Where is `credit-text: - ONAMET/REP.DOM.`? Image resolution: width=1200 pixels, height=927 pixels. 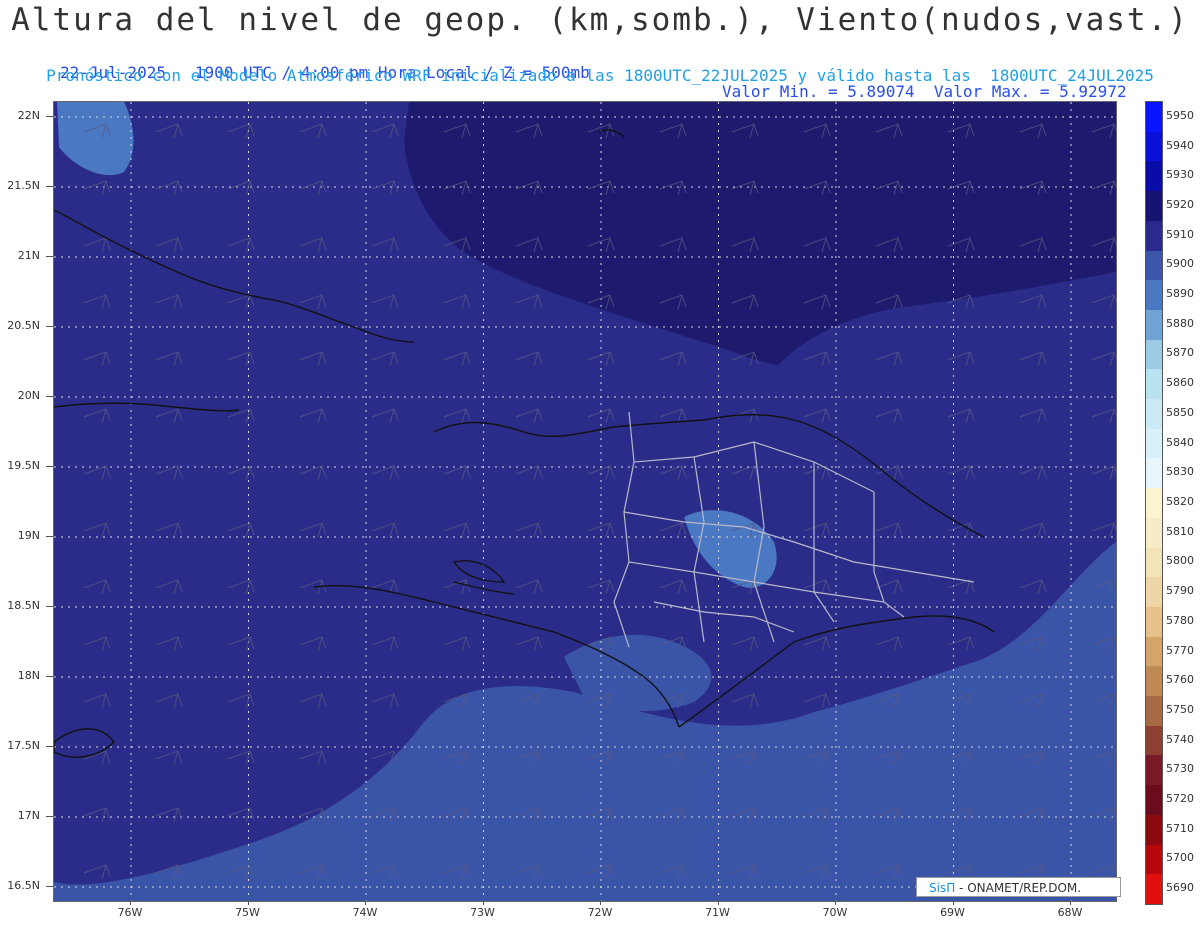 credit-text: - ONAMET/REP.DOM. is located at coordinates (1018, 888).